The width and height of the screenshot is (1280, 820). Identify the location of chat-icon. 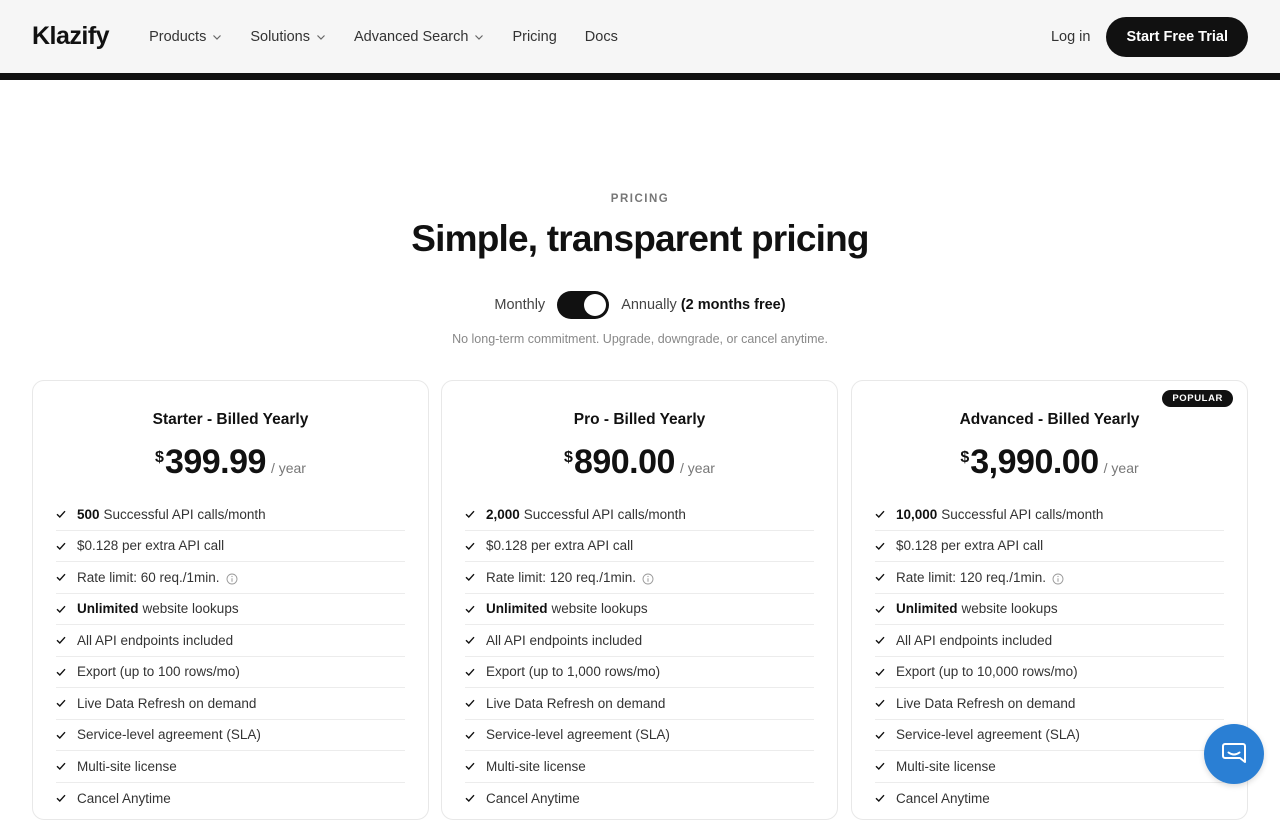
(1234, 753).